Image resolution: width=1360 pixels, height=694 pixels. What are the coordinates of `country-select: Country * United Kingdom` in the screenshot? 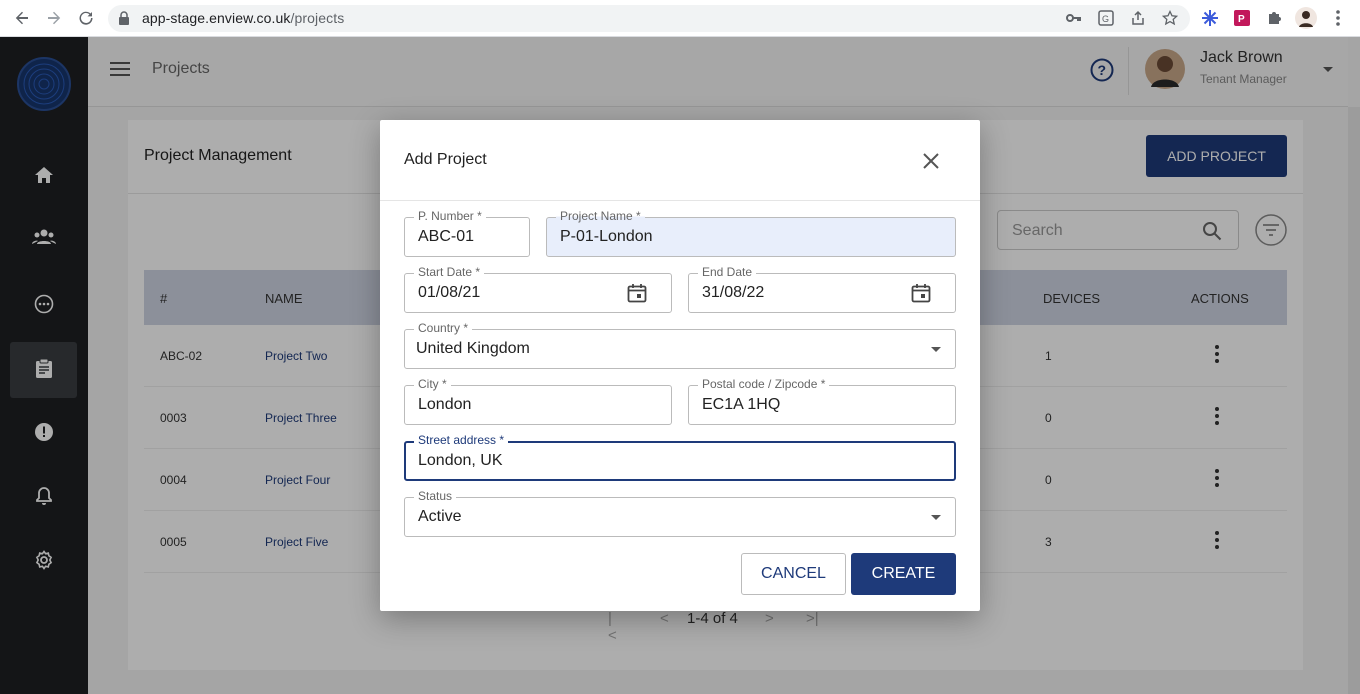 It's located at (680, 345).